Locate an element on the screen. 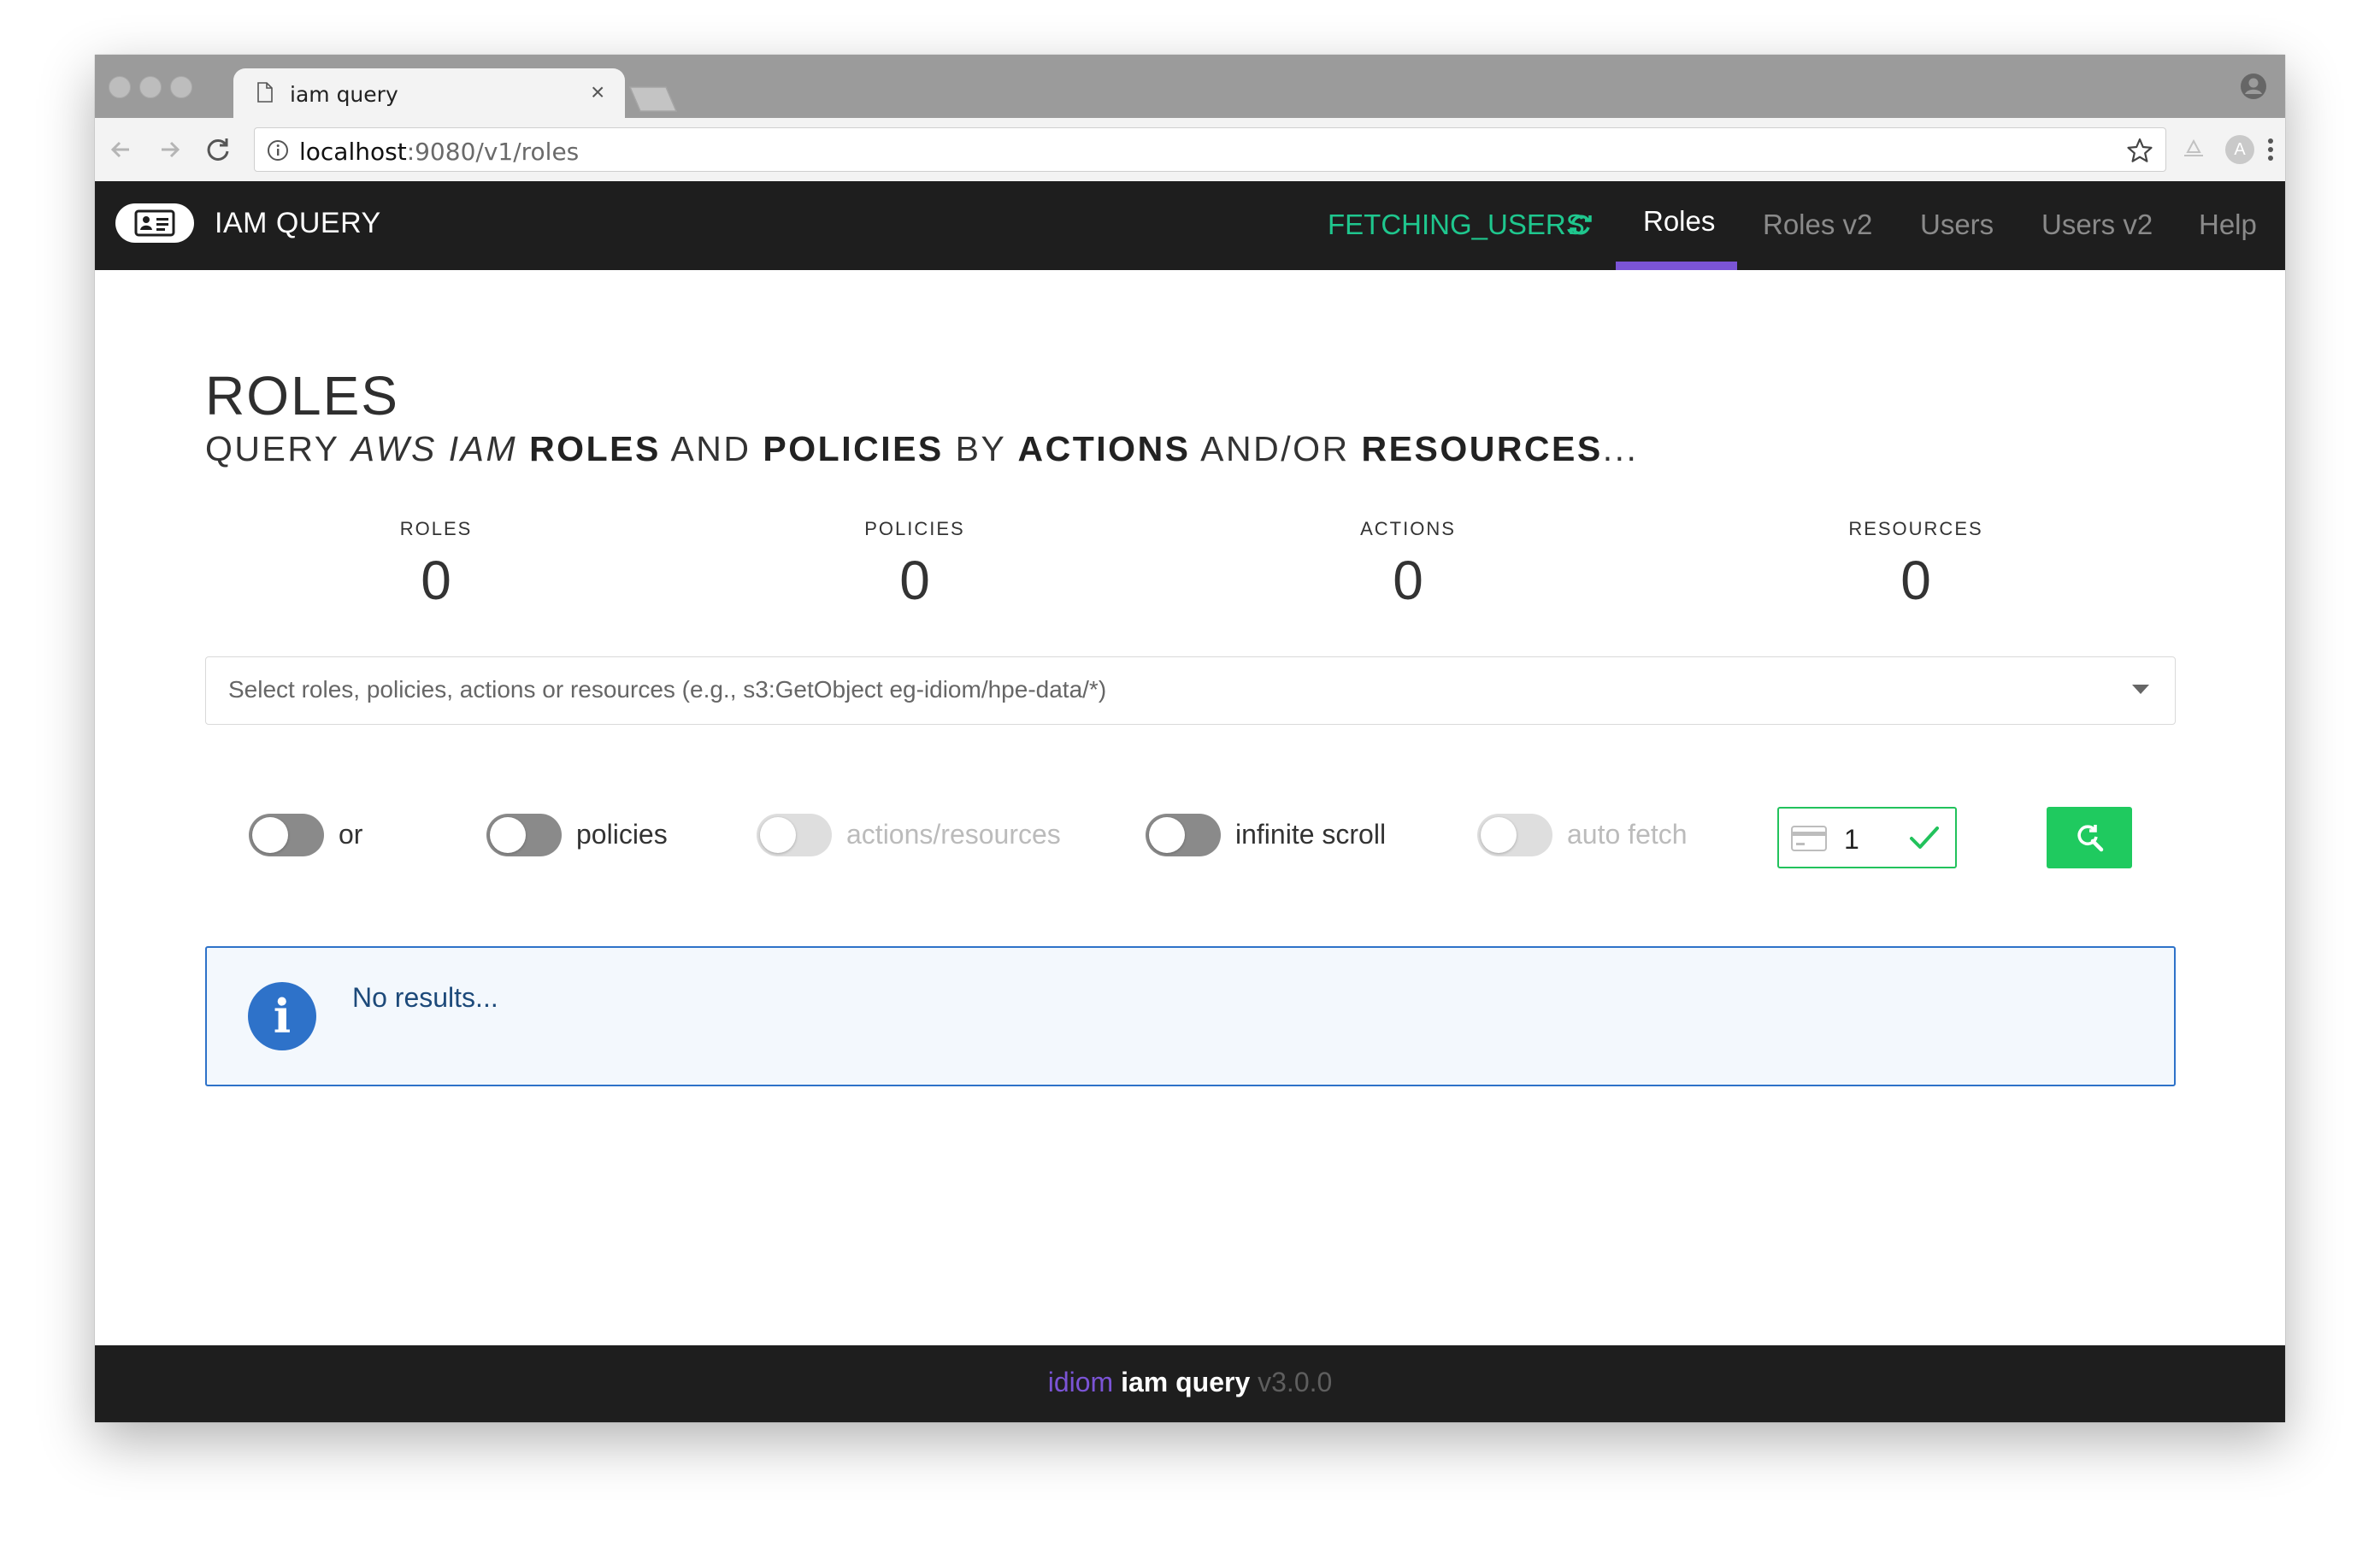 The height and width of the screenshot is (1559, 2380). toggle-infinite-scroll-label: infinite scroll is located at coordinates (1311, 834).